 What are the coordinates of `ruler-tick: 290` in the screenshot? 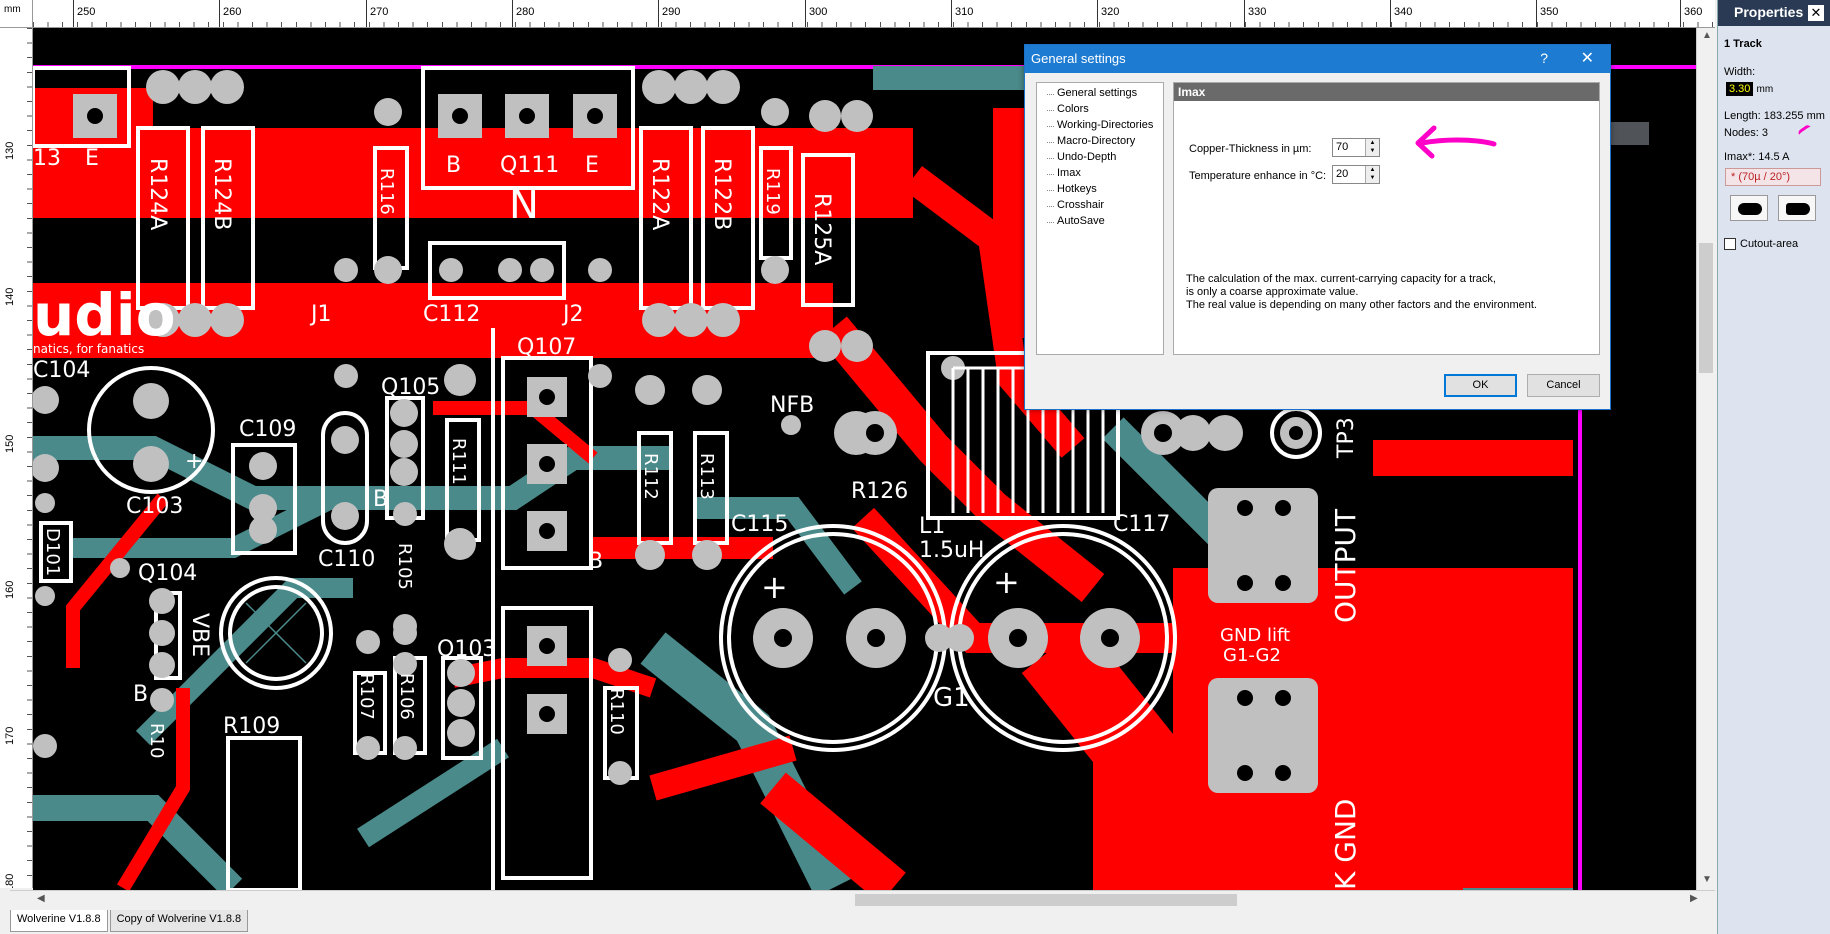 It's located at (669, 13).